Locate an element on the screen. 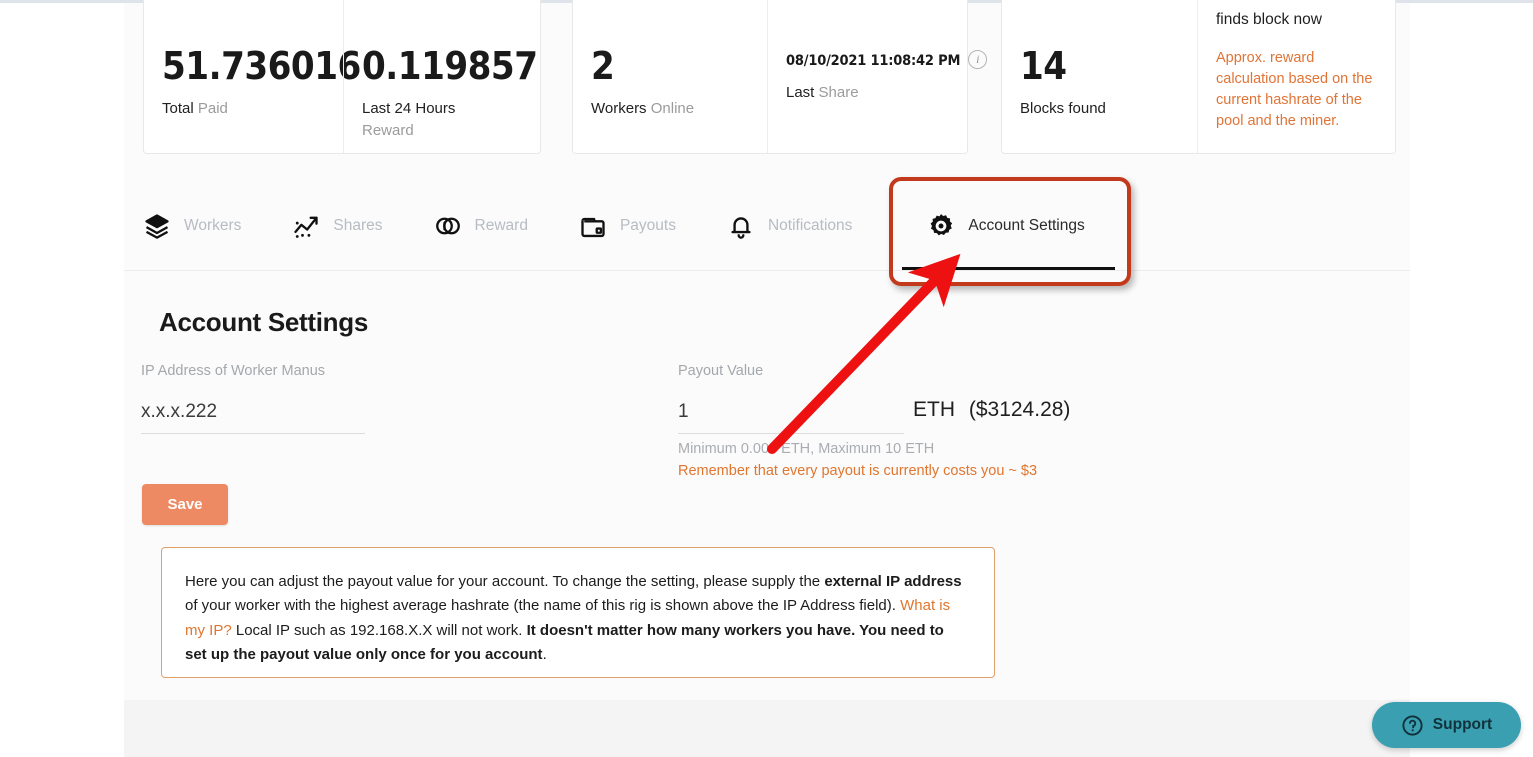  active-tab-underline is located at coordinates (1008, 268).